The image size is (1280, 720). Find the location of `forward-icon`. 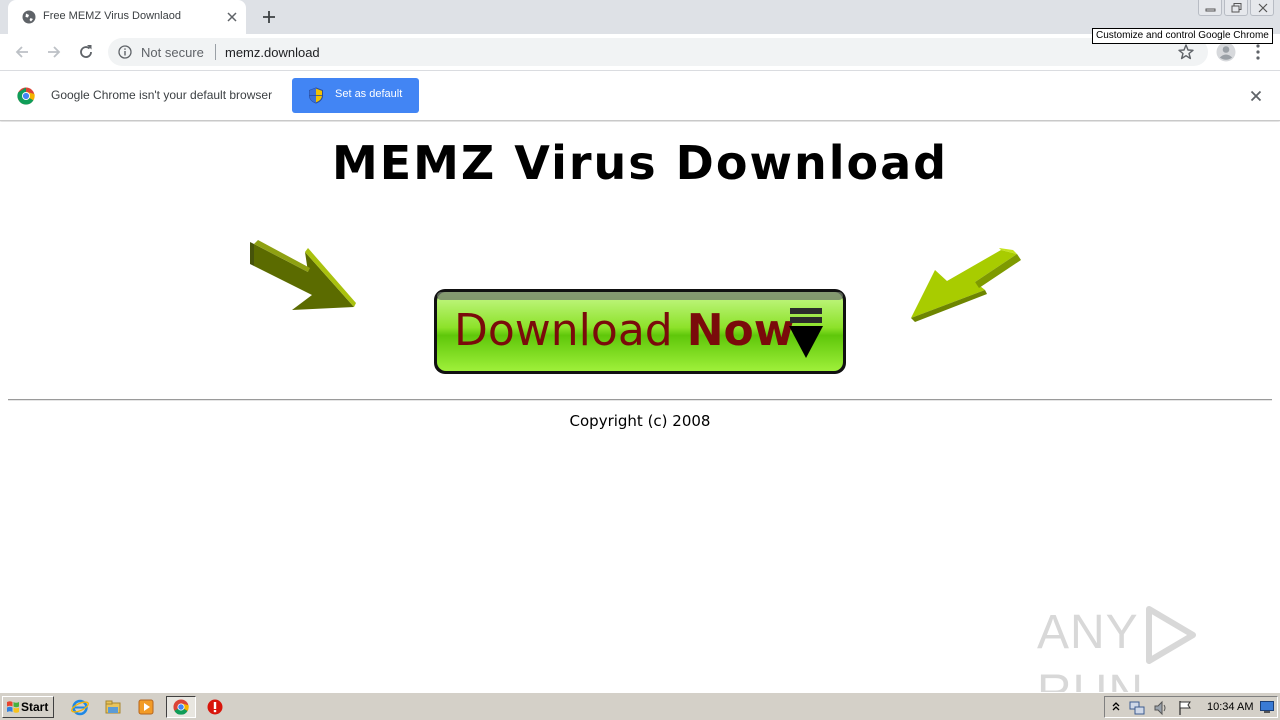

forward-icon is located at coordinates (54, 52).